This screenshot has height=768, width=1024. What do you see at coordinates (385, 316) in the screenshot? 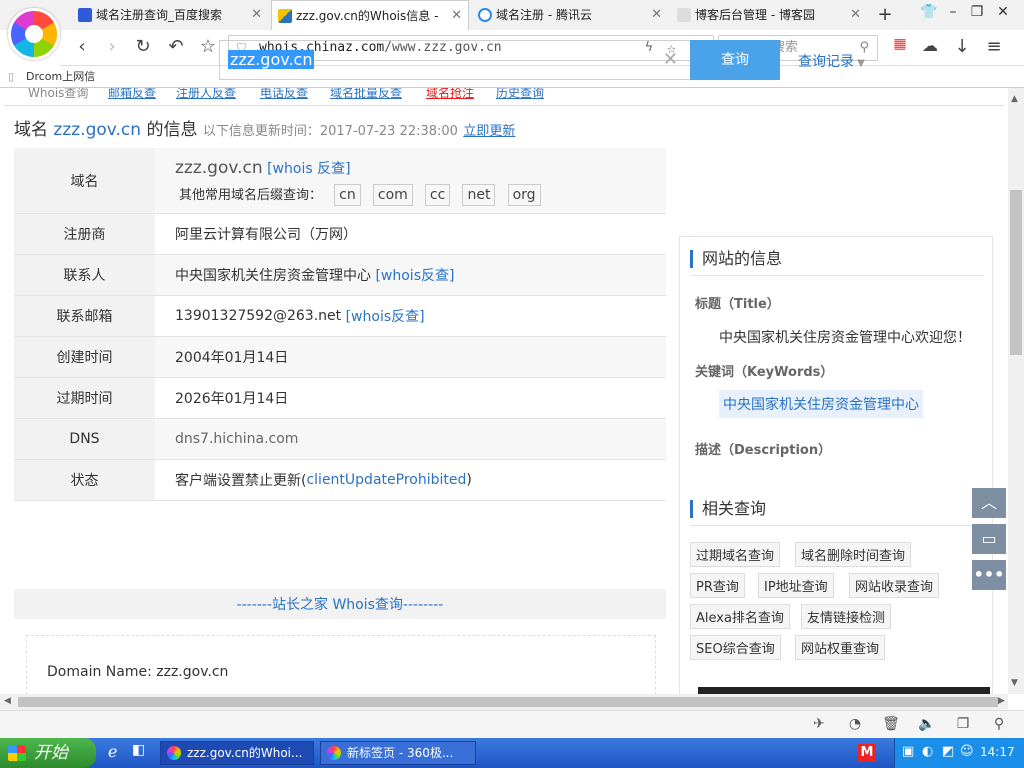
I see `email-reverse-link: [whois反查]` at bounding box center [385, 316].